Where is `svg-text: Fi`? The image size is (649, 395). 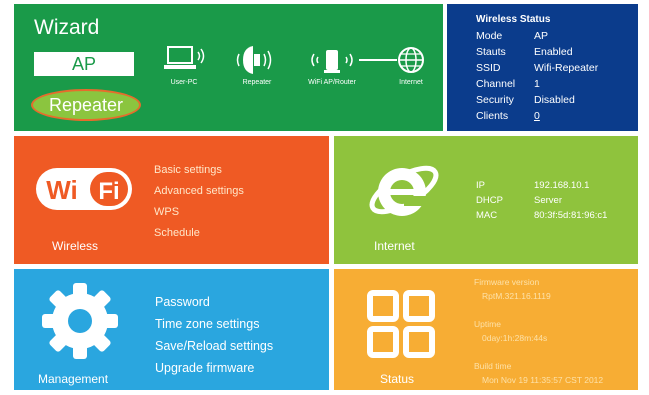 svg-text: Fi is located at coordinates (108, 191).